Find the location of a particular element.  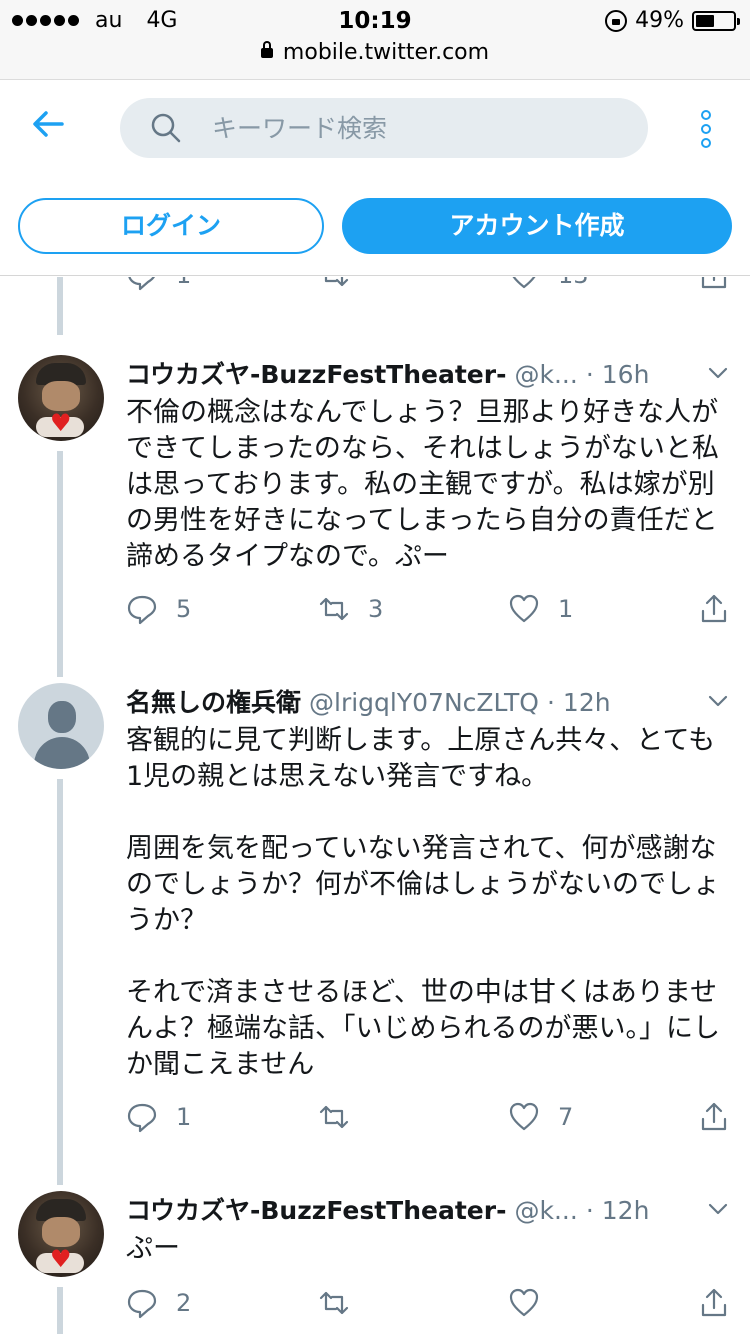

like-button: 13 is located at coordinates (548, 286).